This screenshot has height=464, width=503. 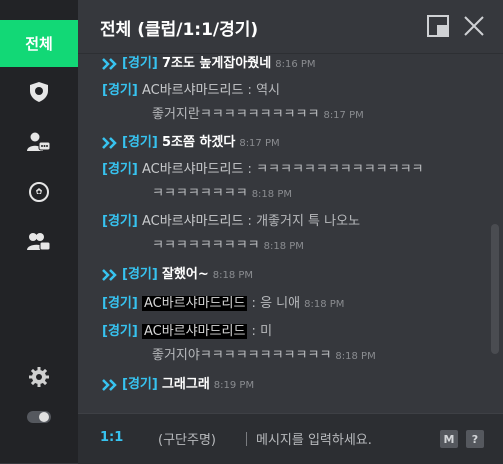 I want to click on close-button, so click(x=474, y=26).